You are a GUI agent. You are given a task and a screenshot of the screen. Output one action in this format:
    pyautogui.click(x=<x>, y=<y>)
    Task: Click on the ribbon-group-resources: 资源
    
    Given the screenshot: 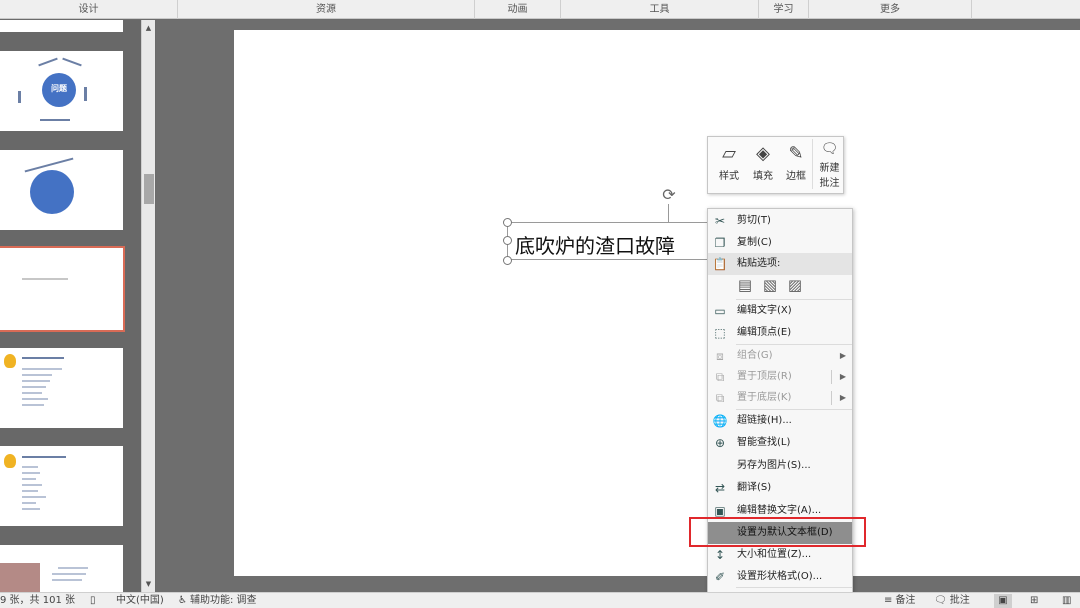 What is the action you would take?
    pyautogui.click(x=326, y=9)
    